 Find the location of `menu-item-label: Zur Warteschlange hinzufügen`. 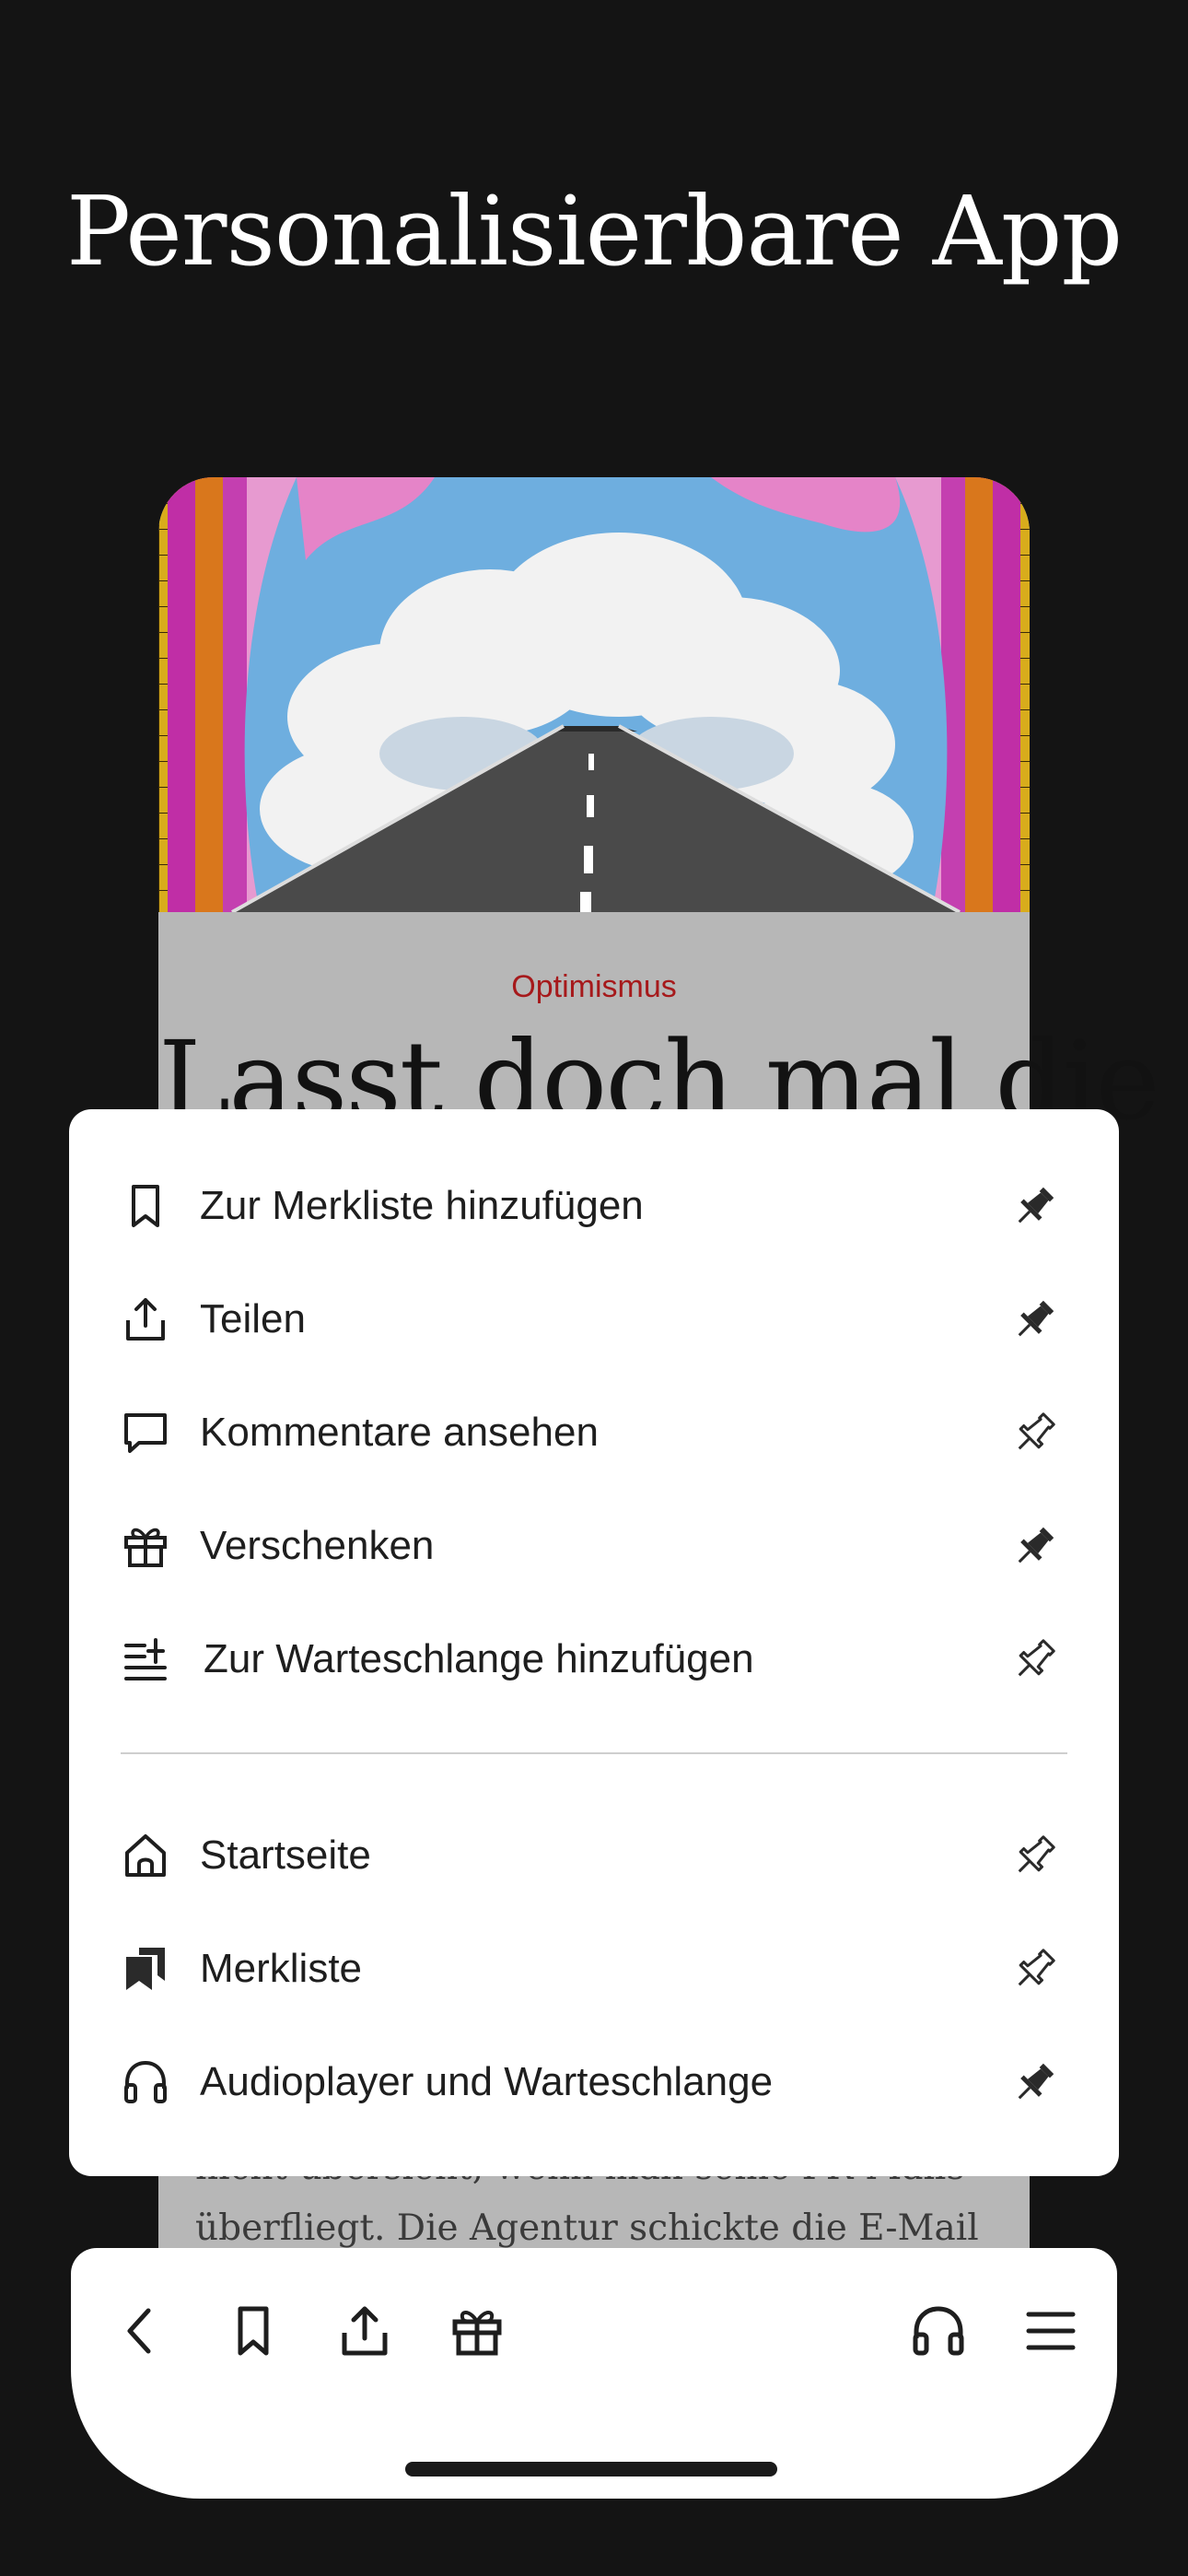

menu-item-label: Zur Warteschlange hinzufügen is located at coordinates (479, 1659).